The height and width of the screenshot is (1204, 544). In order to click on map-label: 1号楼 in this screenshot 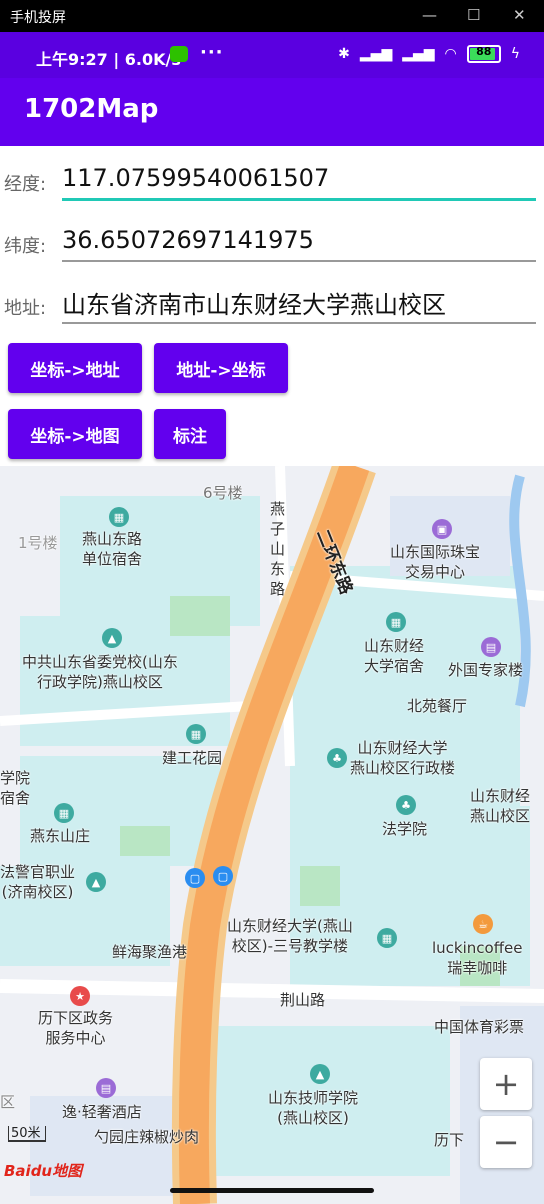, I will do `click(38, 543)`.